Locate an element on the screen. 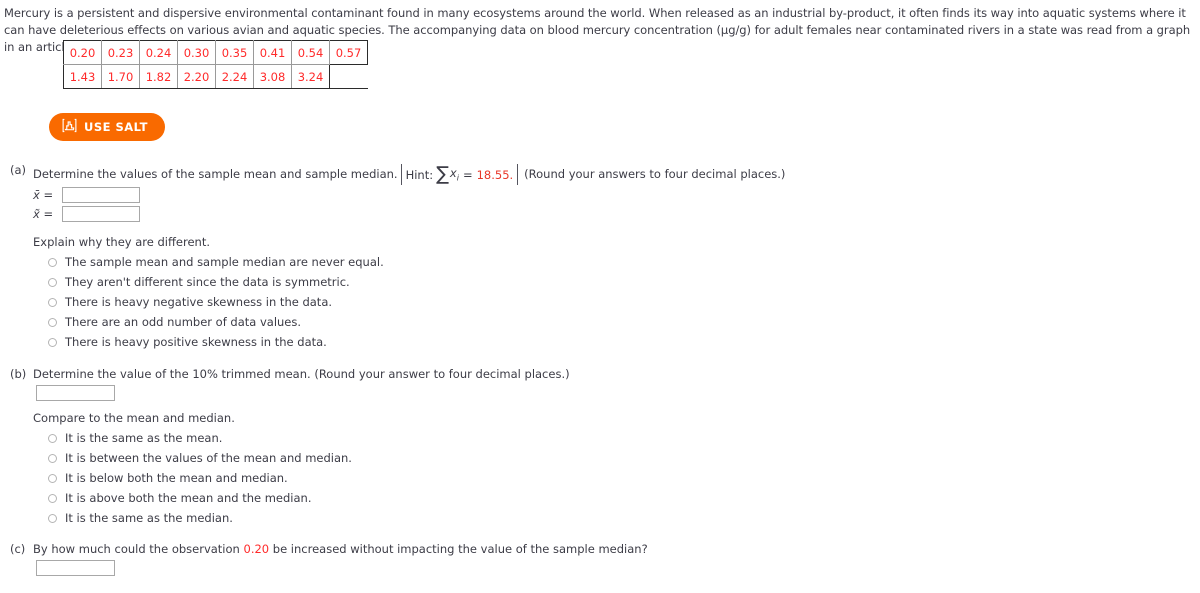 The image size is (1200, 593). part-b-marker: (b) is located at coordinates (18, 374).